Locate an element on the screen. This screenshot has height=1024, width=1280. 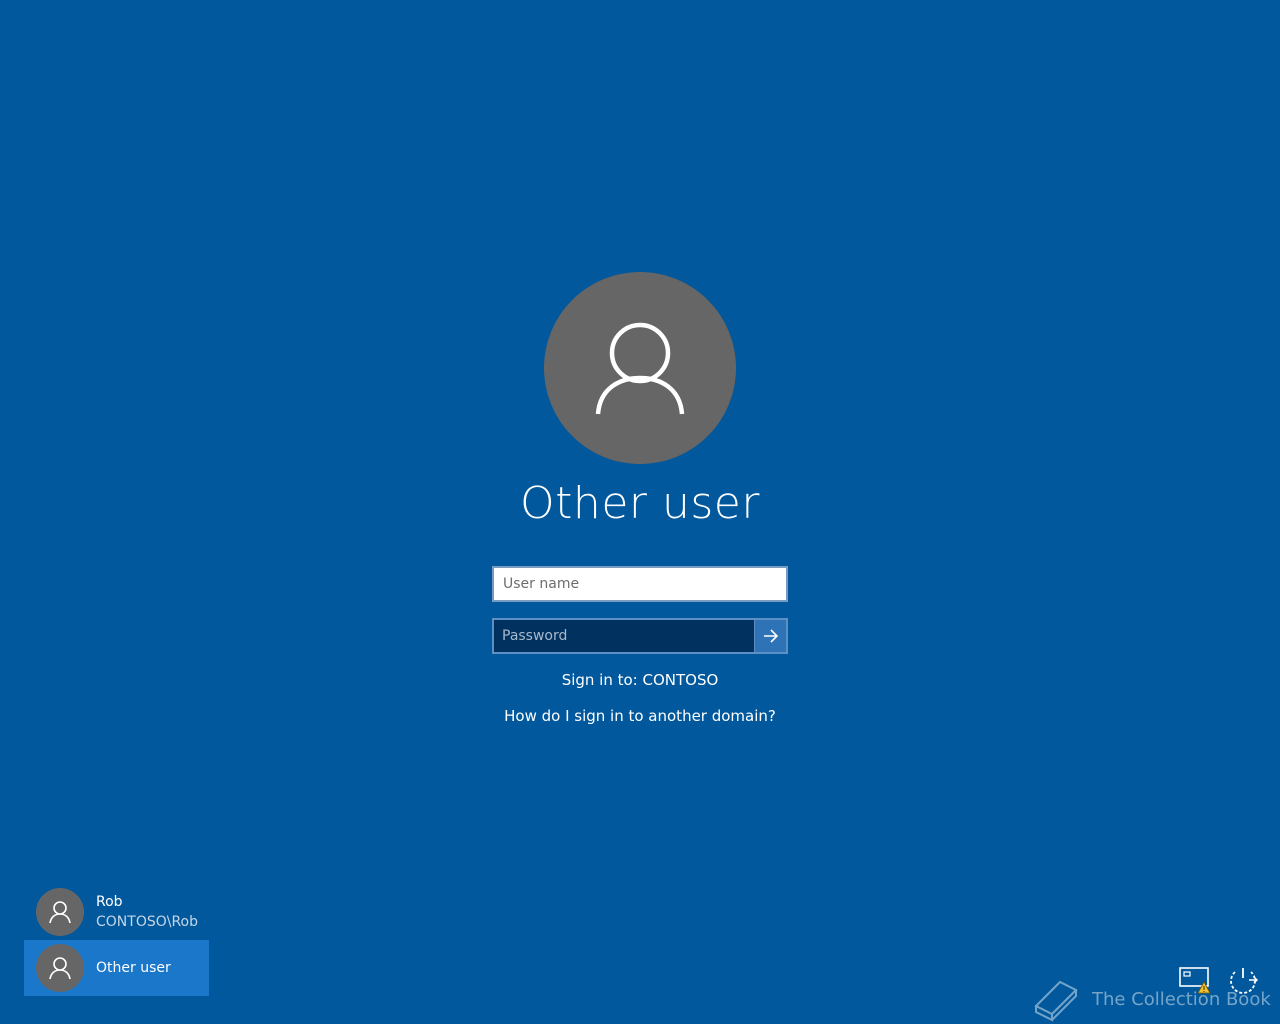
network-warning-button: ! is located at coordinates (1195, 979).